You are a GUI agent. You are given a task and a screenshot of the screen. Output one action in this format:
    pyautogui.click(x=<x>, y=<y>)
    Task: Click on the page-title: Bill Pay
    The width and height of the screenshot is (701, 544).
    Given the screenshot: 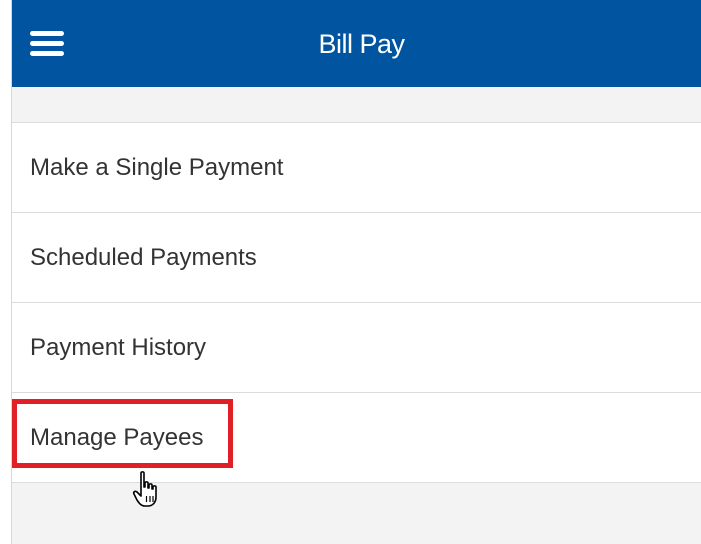 What is the action you would take?
    pyautogui.click(x=361, y=44)
    